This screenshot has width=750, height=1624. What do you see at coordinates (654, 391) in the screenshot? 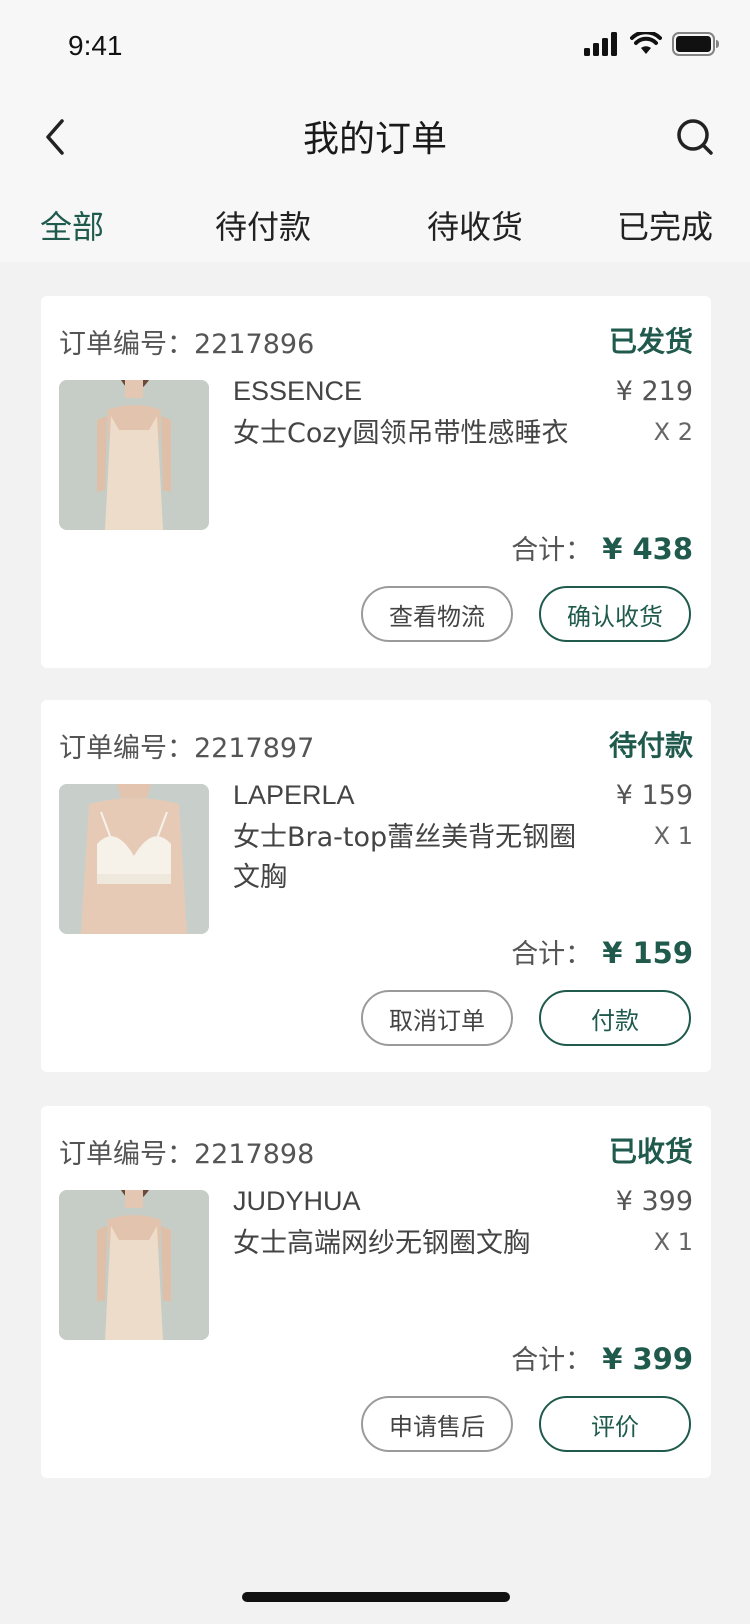
I see `product-price: ¥ 219` at bounding box center [654, 391].